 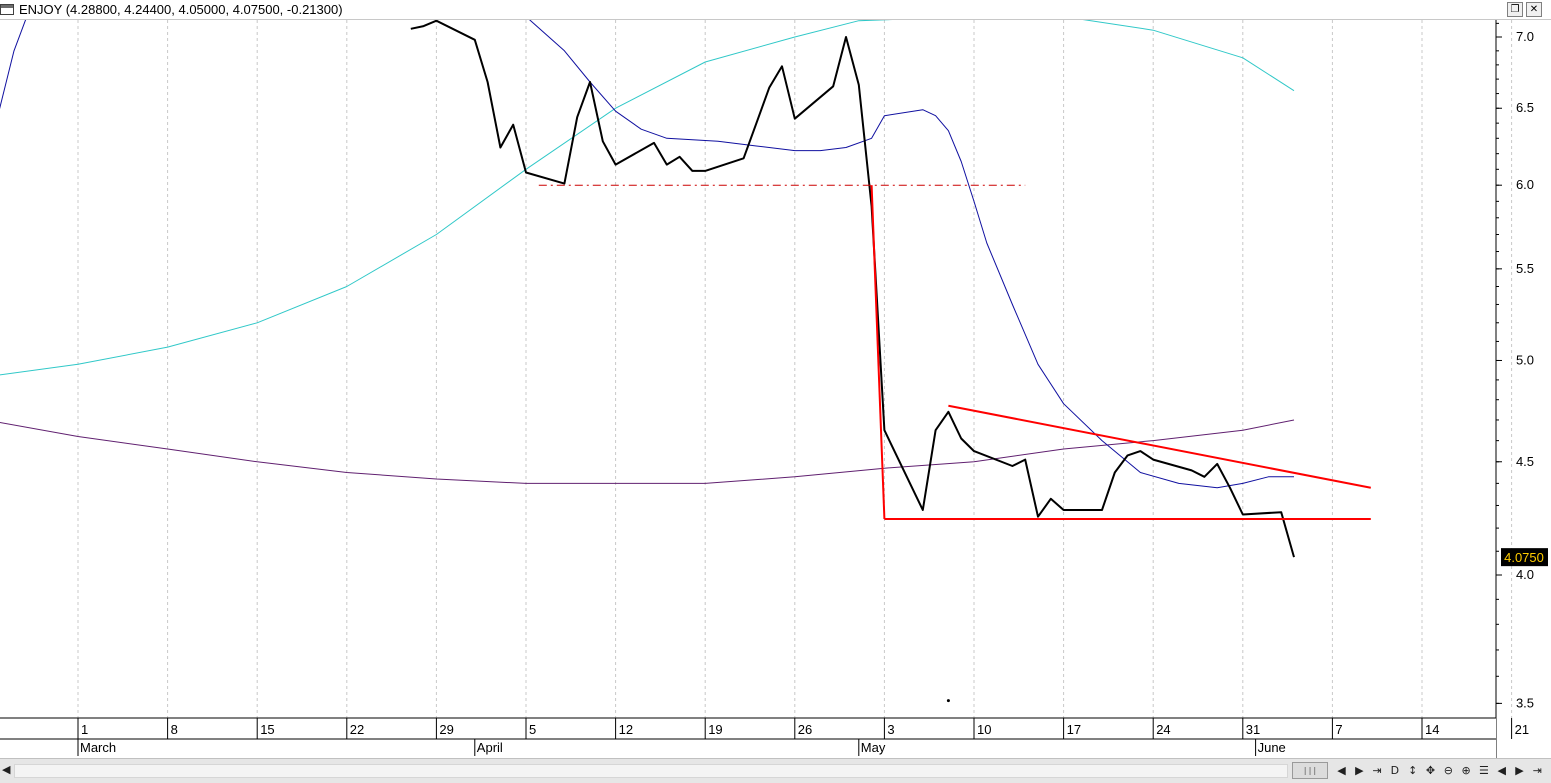 I want to click on date-tick-label: 10, so click(x=984, y=729).